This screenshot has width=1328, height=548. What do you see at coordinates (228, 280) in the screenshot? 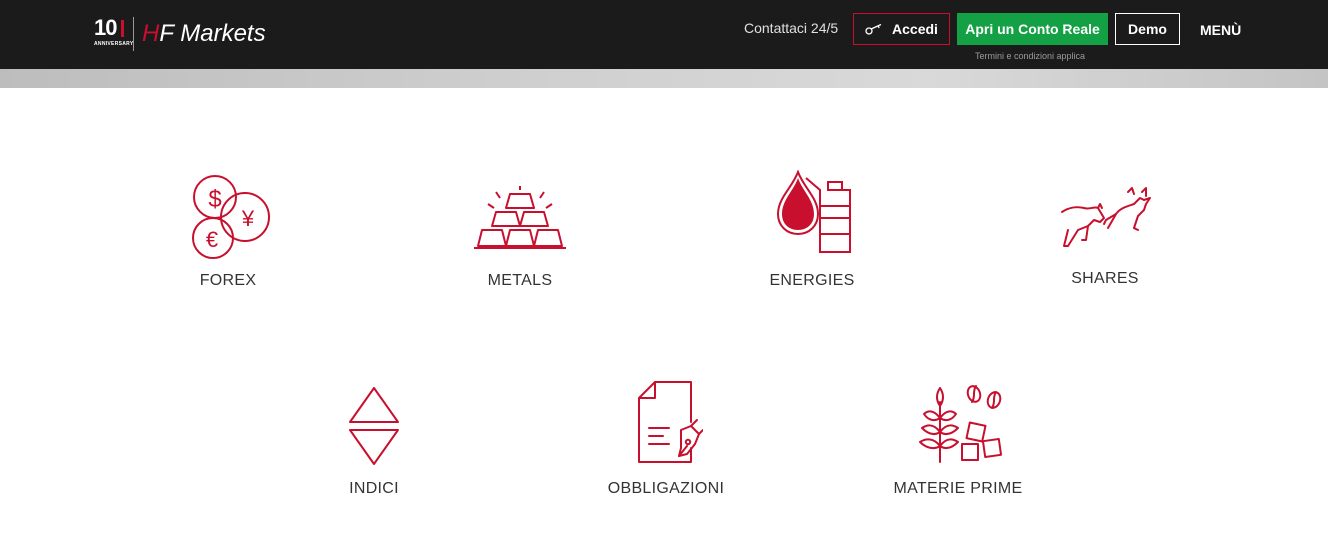
I see `category-label: FOREX` at bounding box center [228, 280].